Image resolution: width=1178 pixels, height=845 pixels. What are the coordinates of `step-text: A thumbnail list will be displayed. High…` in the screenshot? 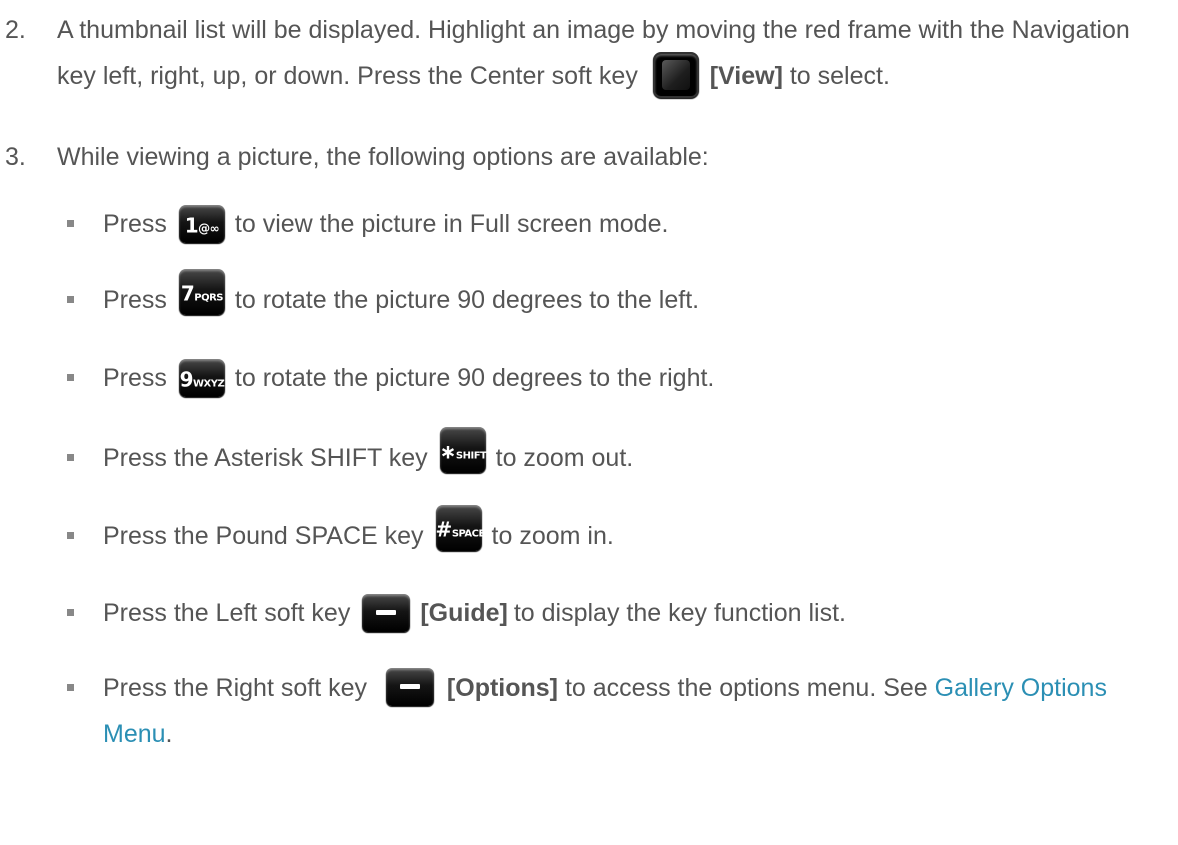 It's located at (613, 53).